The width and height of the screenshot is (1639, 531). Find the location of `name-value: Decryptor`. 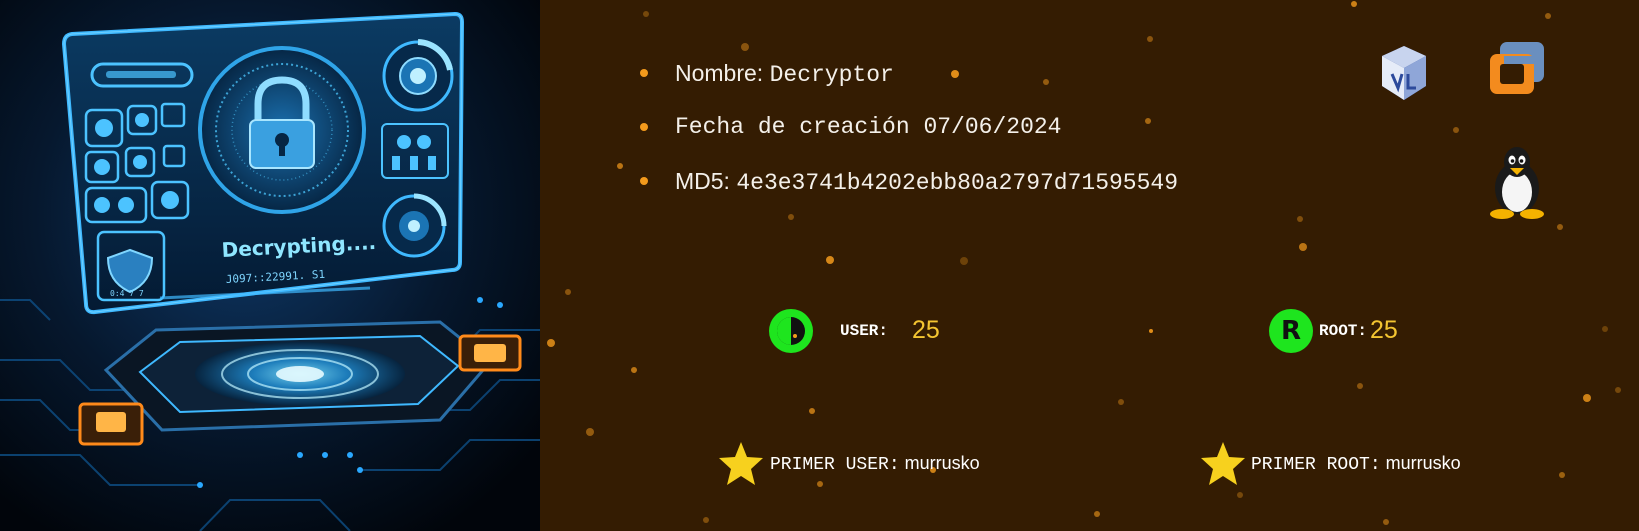

name-value: Decryptor is located at coordinates (831, 75).